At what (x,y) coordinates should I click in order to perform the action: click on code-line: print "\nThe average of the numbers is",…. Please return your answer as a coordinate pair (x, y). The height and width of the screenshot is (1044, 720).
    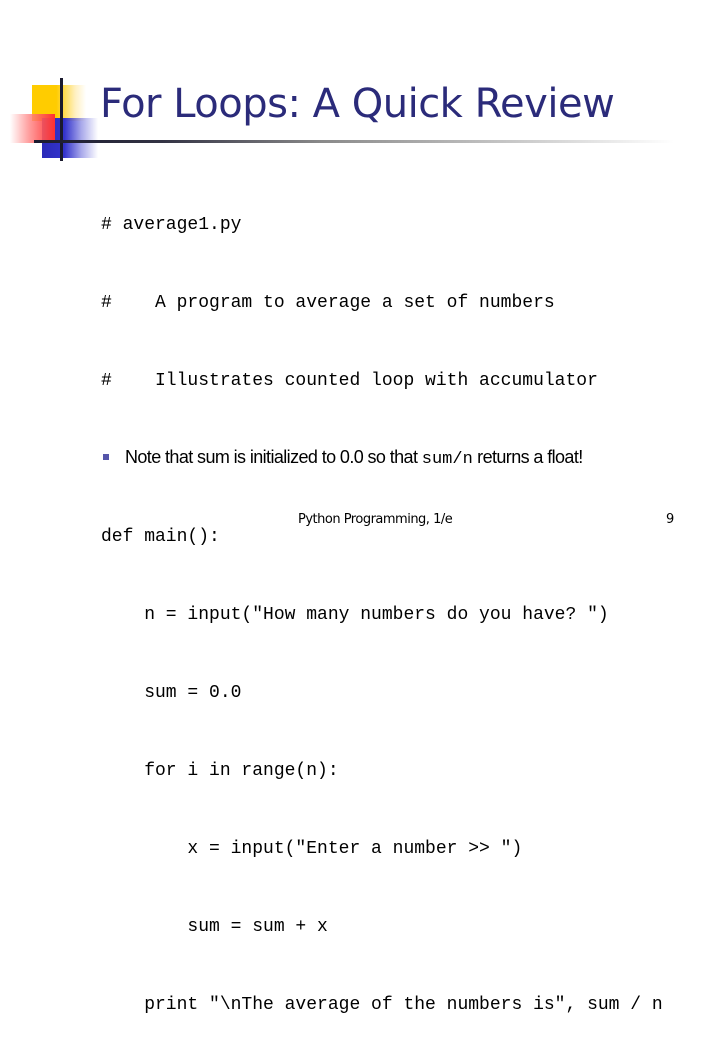
    Looking at the image, I should click on (382, 1005).